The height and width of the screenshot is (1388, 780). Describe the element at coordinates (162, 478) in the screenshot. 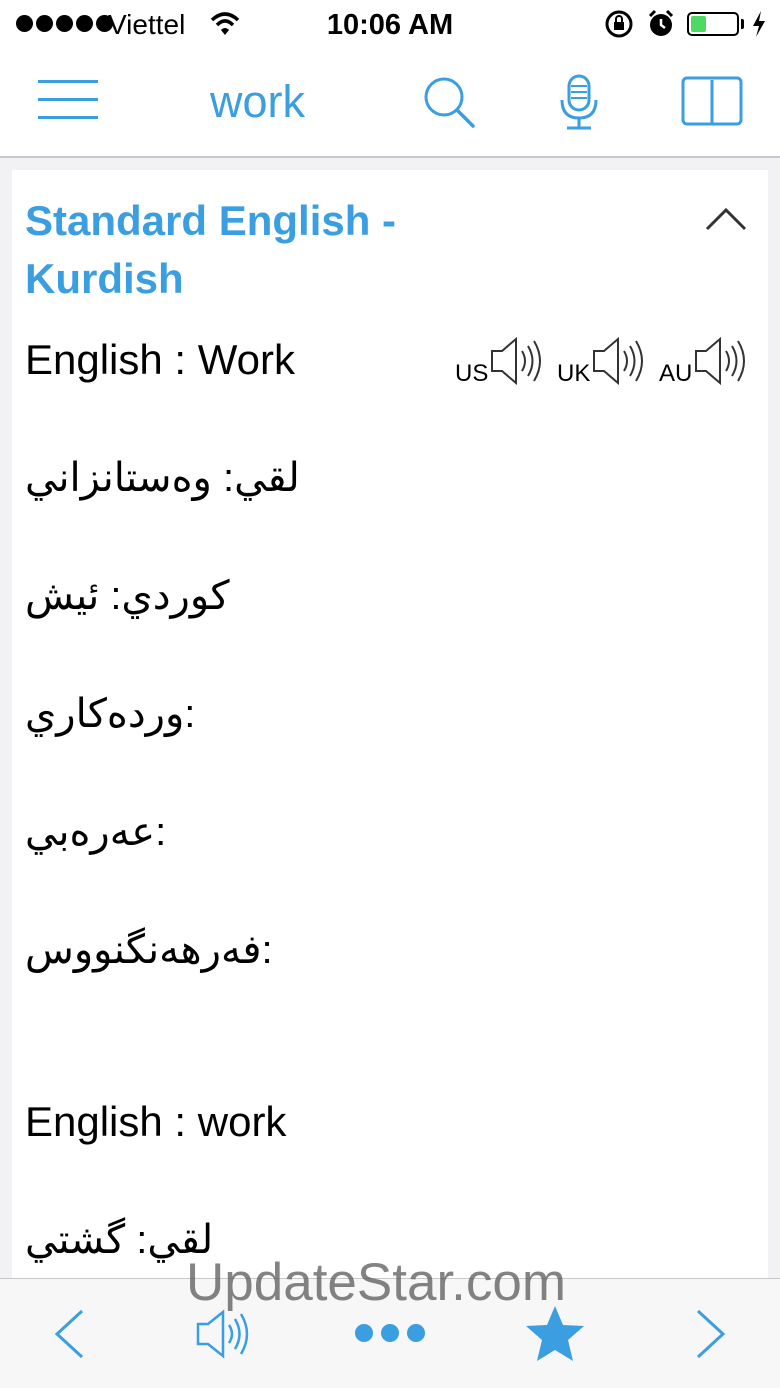

I see `entry-line: لقي: وەستانزاني` at that location.